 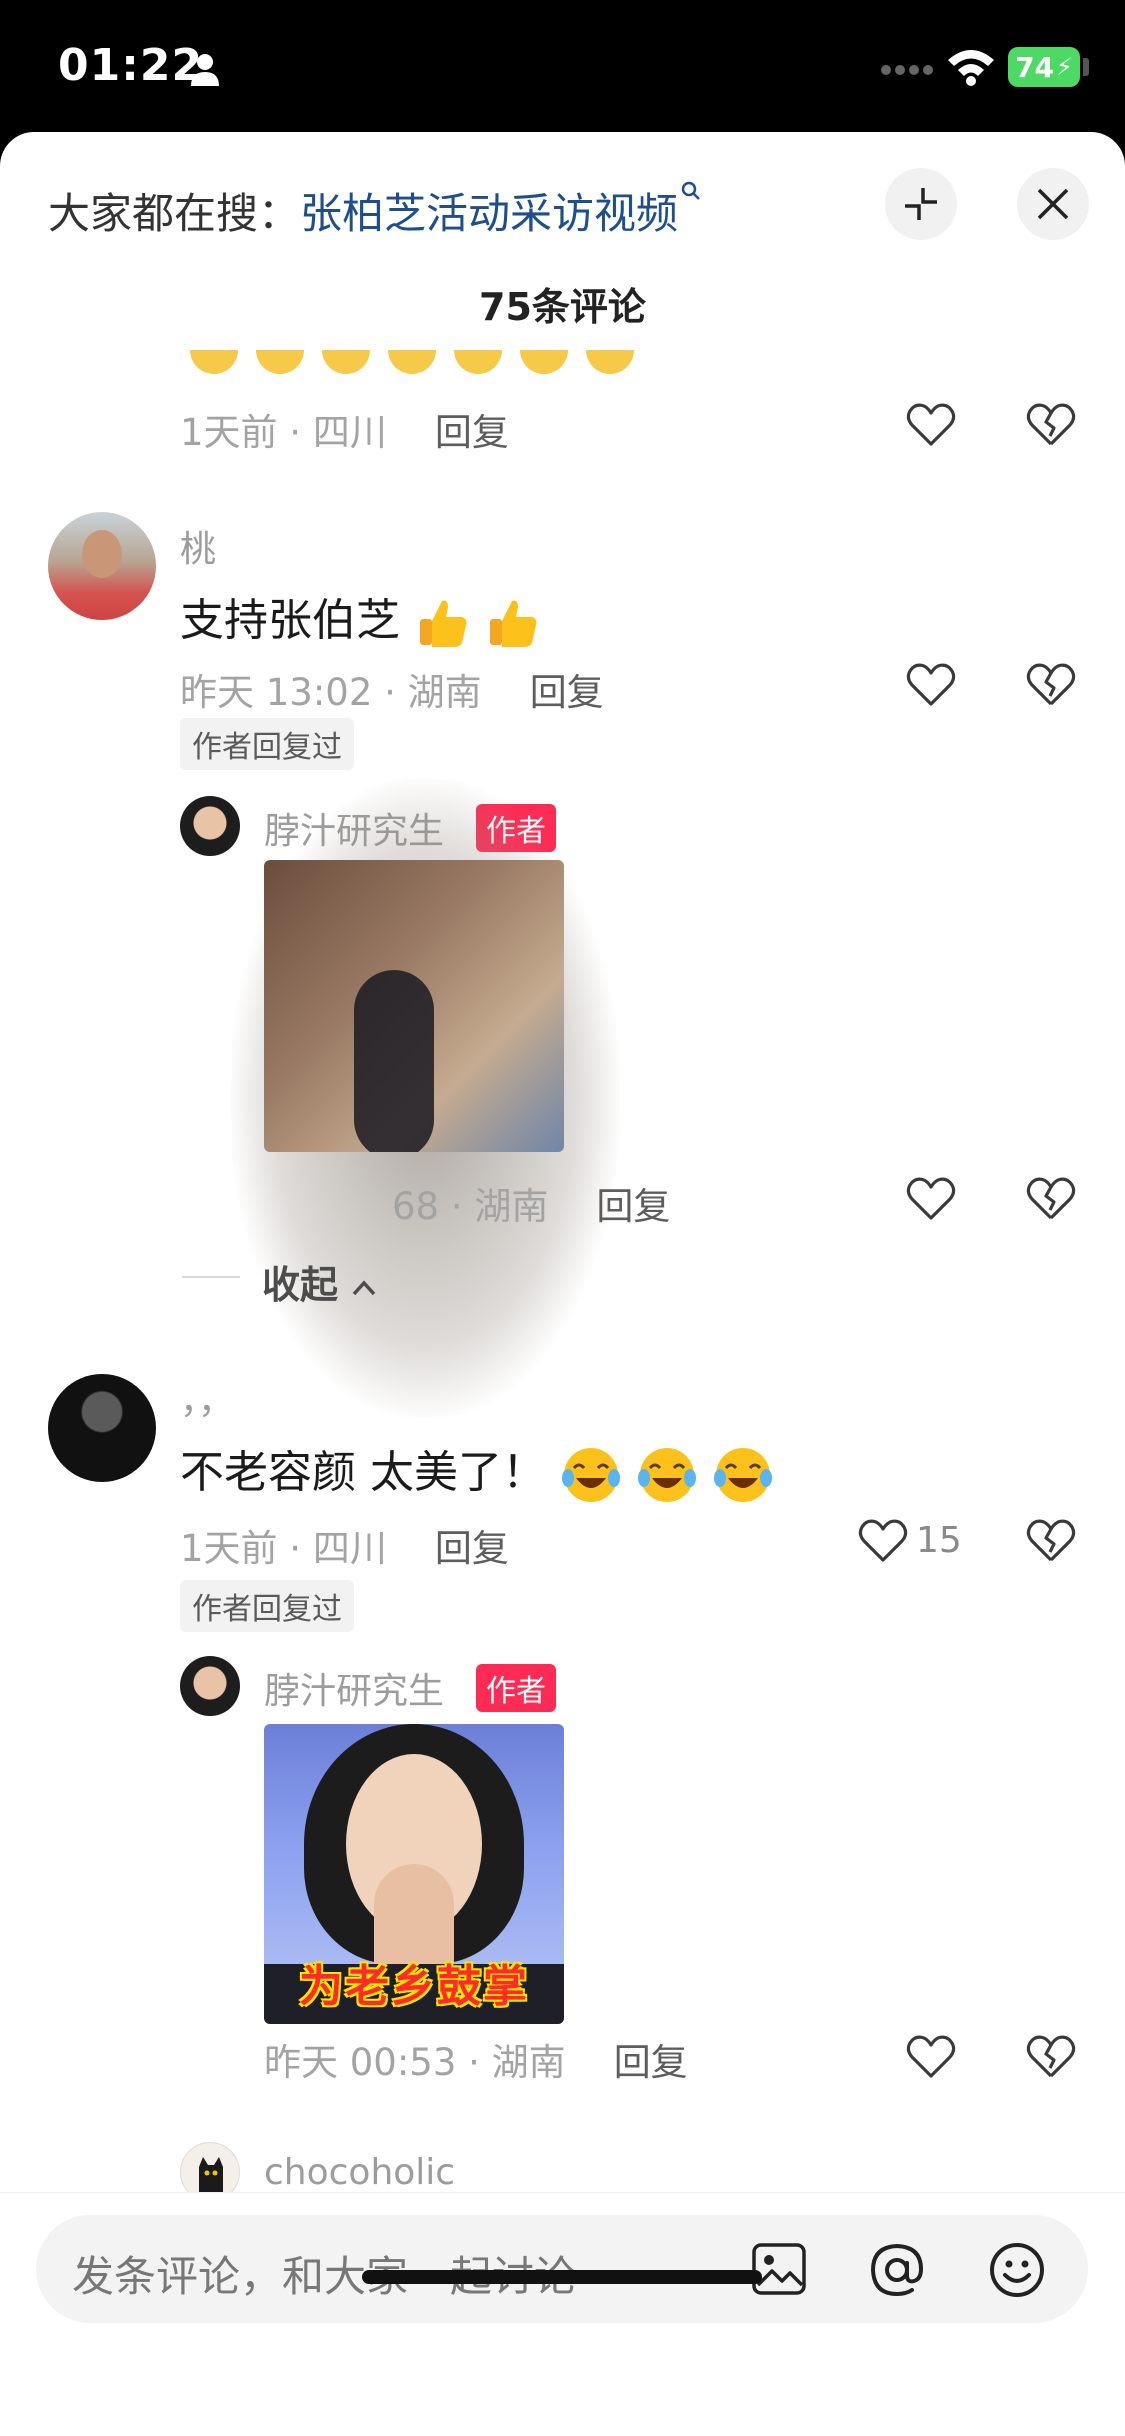 I want to click on collapse-divider, so click(x=211, y=1277).